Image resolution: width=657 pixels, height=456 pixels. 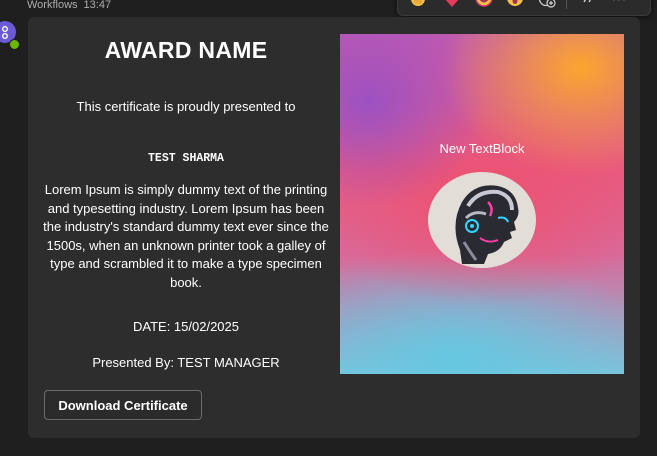 I want to click on reaction-divider, so click(x=566, y=4).